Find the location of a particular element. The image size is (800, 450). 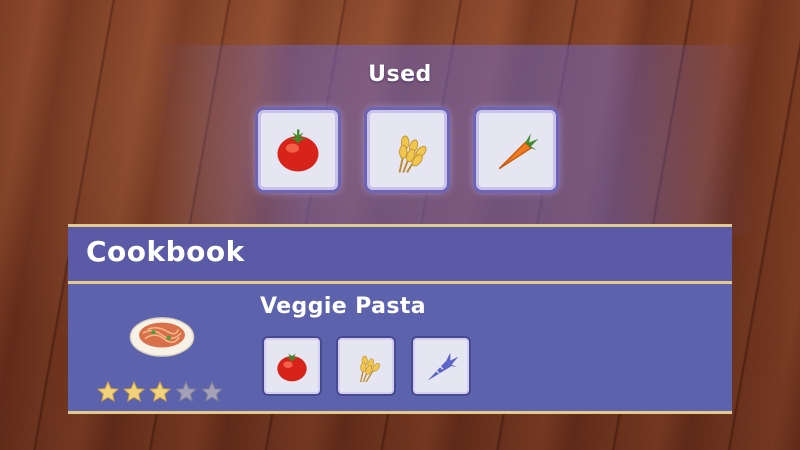

carrot-silhouette-icon is located at coordinates (443, 366).